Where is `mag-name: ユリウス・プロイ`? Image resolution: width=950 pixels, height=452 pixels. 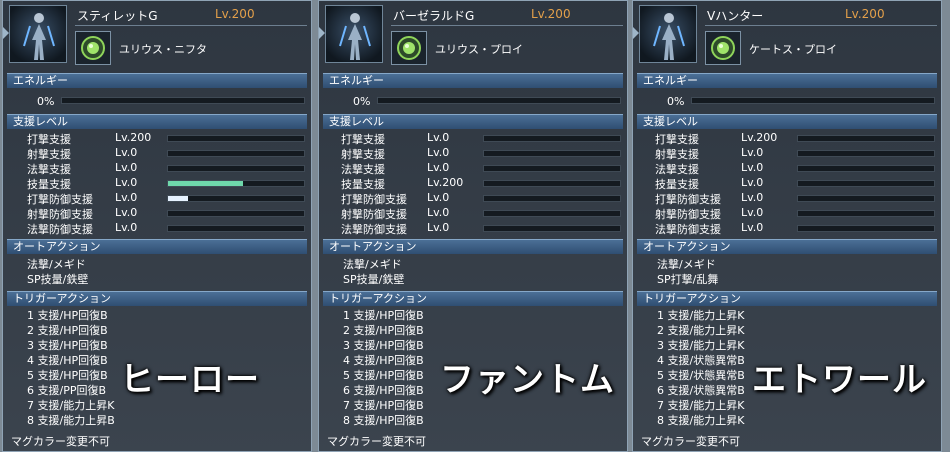 mag-name: ユリウス・プロイ is located at coordinates (479, 49).